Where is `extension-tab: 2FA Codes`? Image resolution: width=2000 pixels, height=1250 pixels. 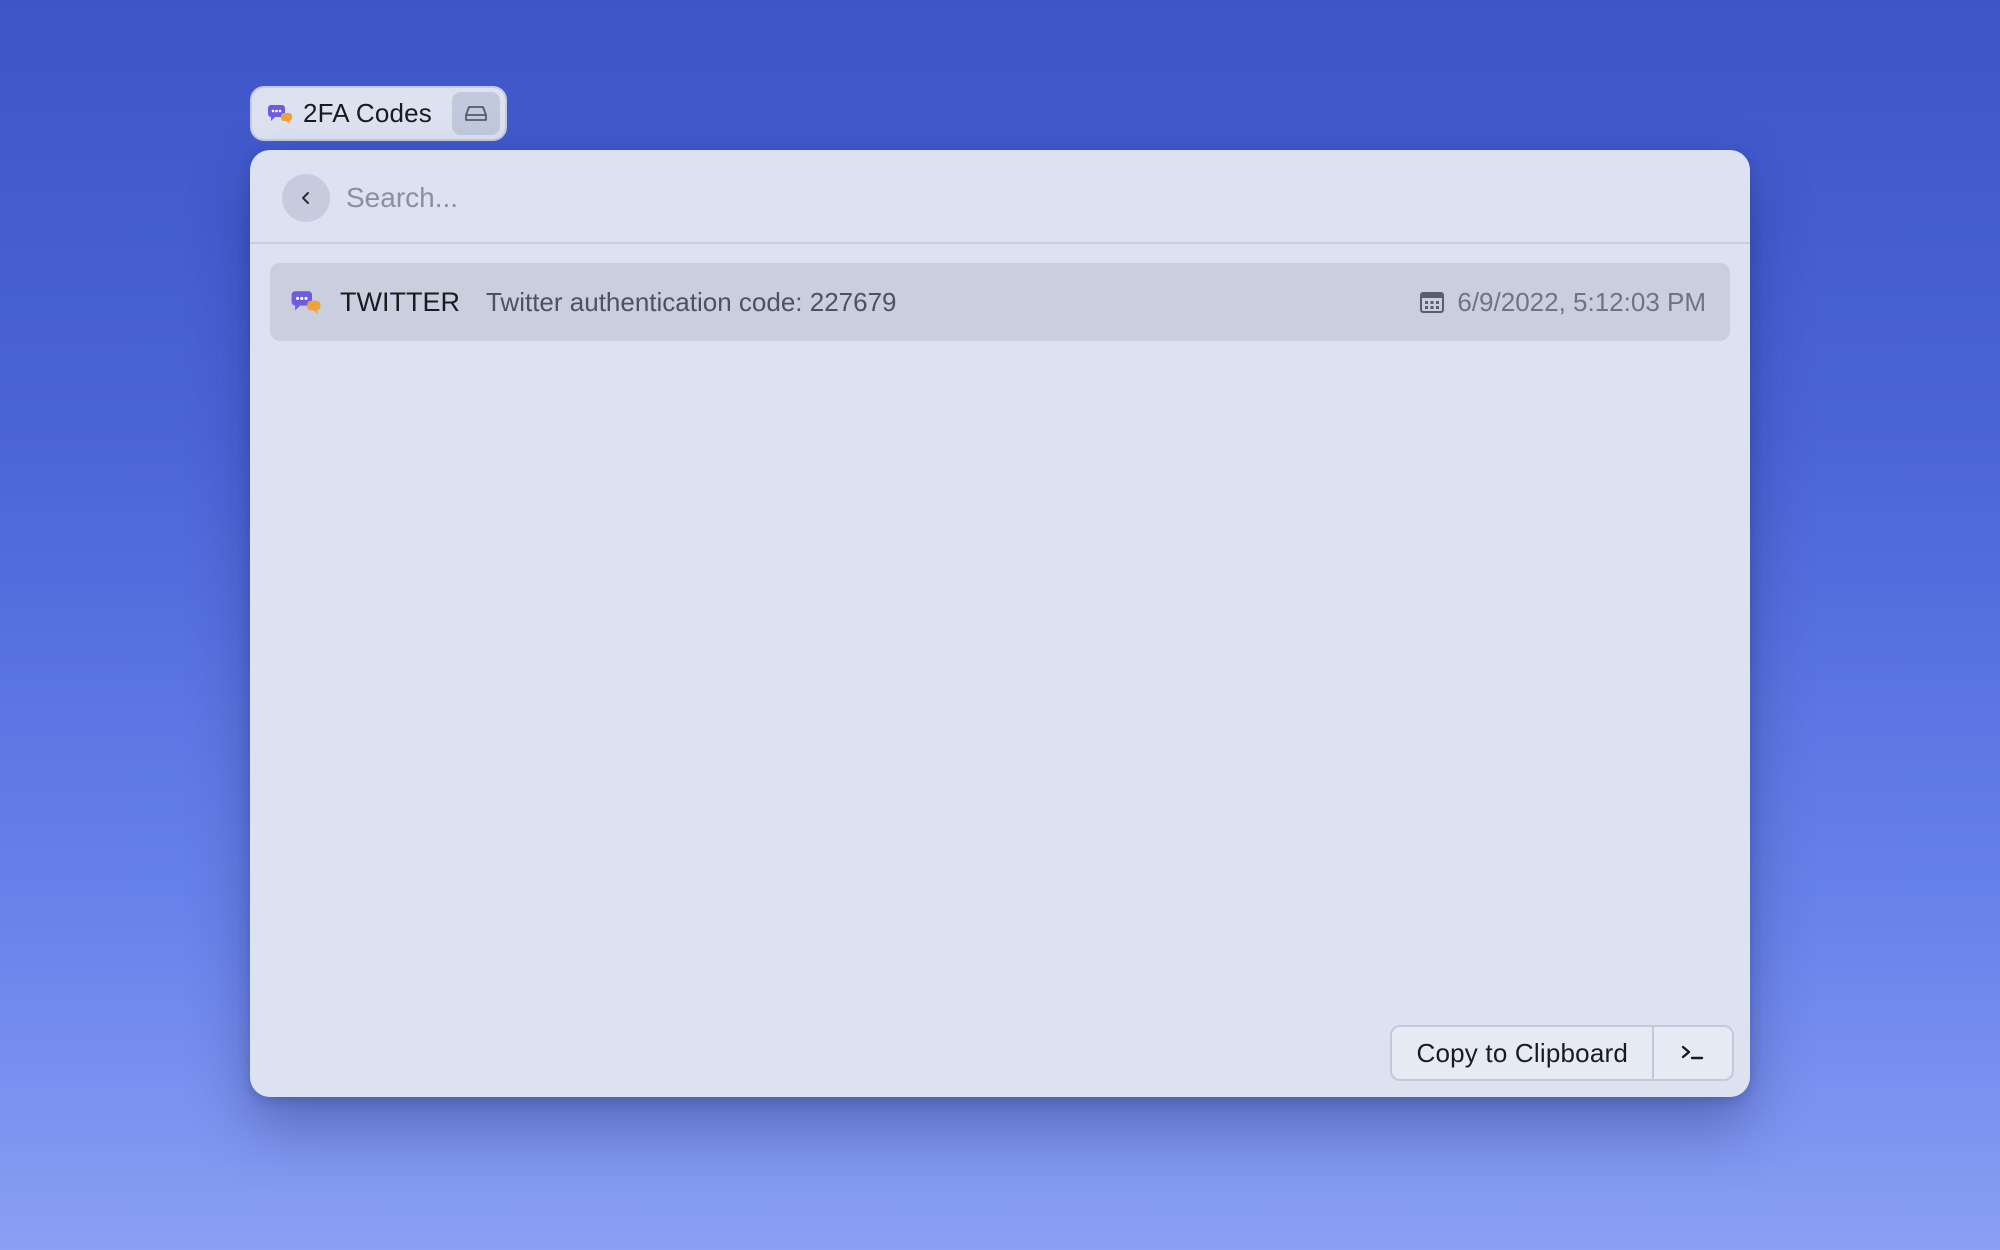
extension-tab: 2FA Codes is located at coordinates (378, 113).